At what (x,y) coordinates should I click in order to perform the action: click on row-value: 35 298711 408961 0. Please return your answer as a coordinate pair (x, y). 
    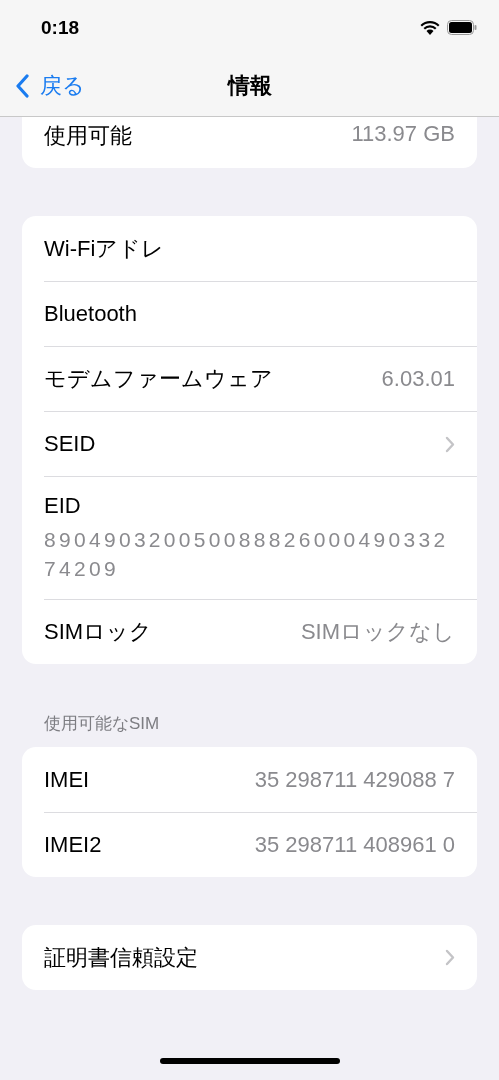
    Looking at the image, I should click on (354, 845).